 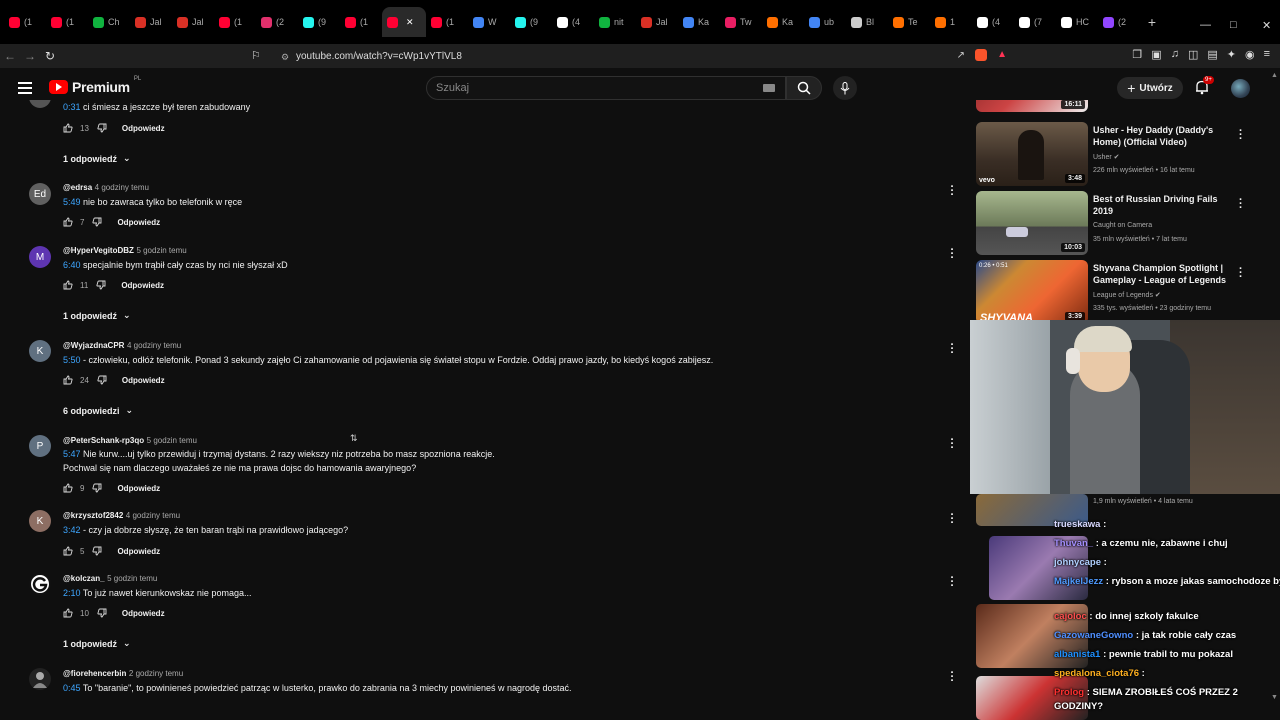 I want to click on comment-author: @WyjazdnaCPR, so click(x=93, y=345).